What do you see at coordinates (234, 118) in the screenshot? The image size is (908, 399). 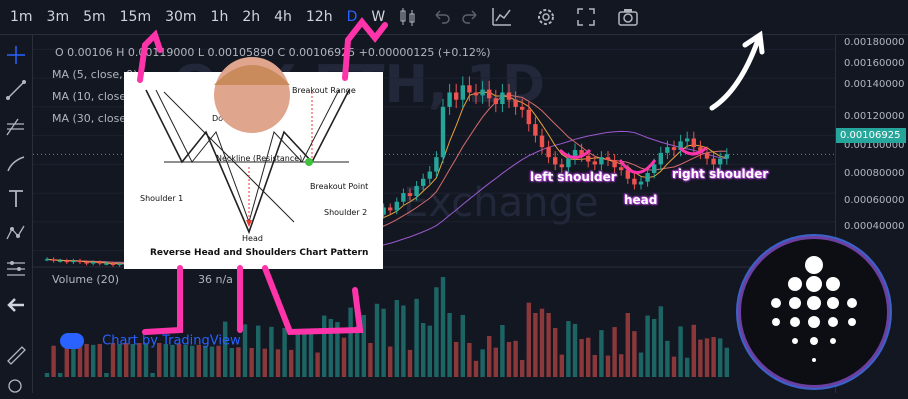 I see `downtrend-label: Downtrend` at bounding box center [234, 118].